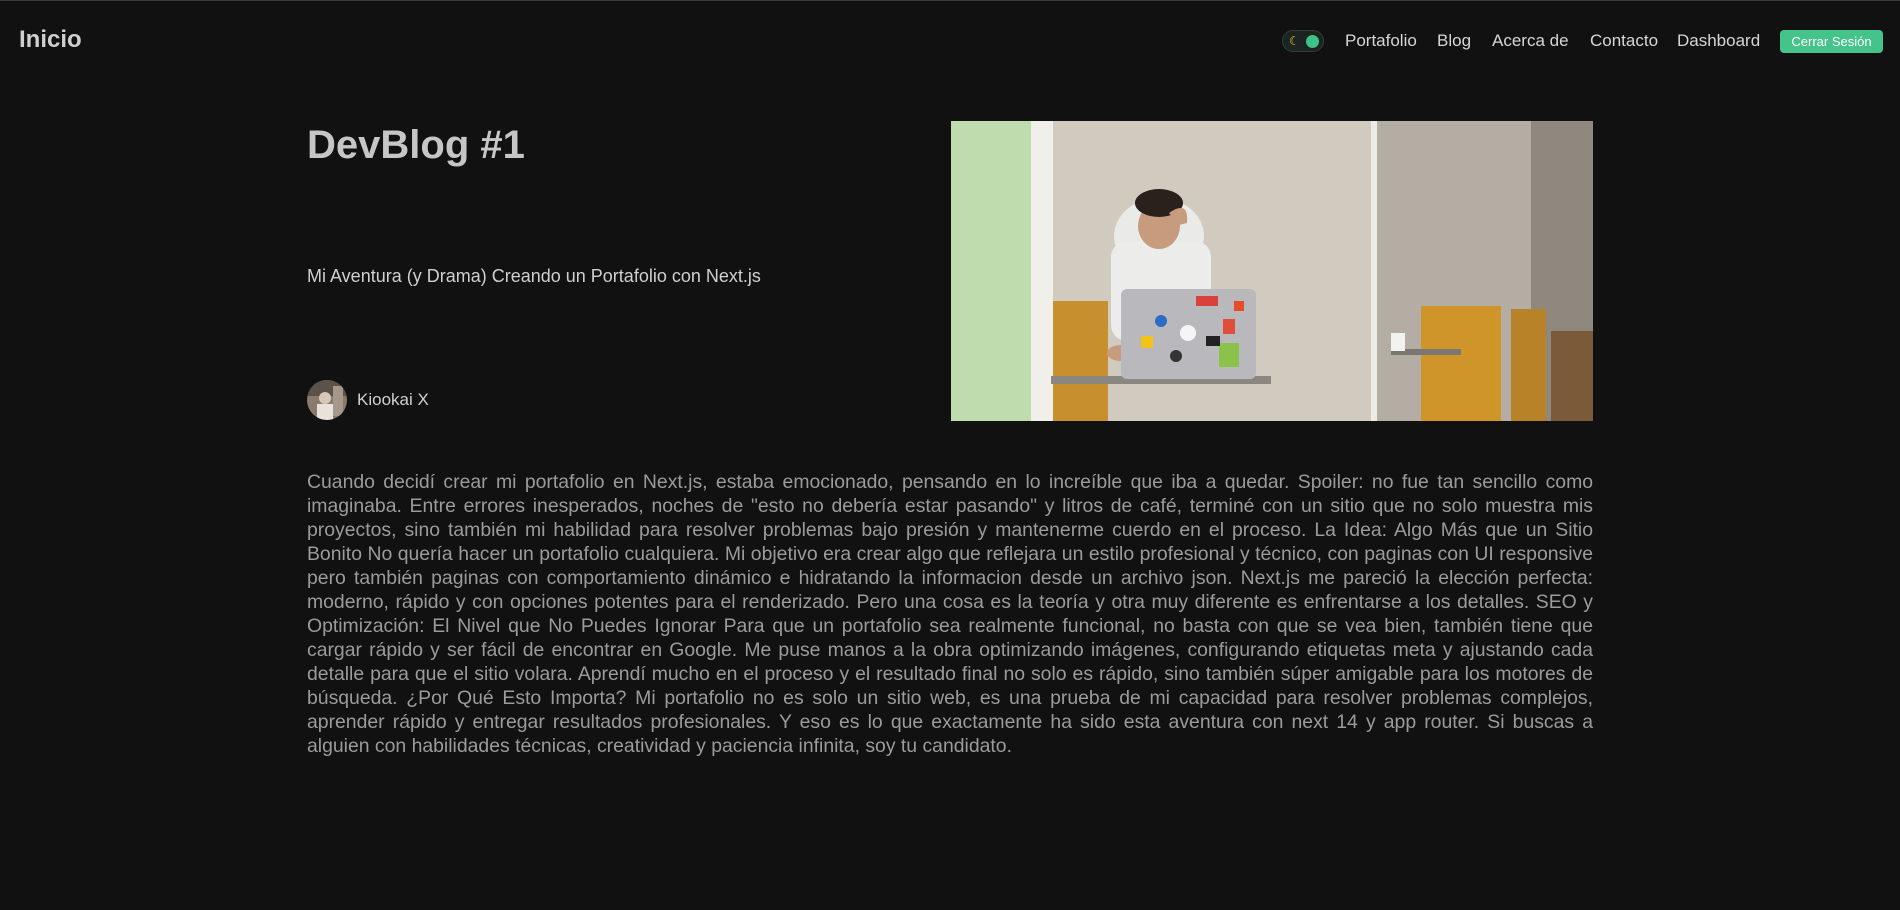 The image size is (1900, 910). What do you see at coordinates (1312, 41) in the screenshot?
I see `toggle-knob` at bounding box center [1312, 41].